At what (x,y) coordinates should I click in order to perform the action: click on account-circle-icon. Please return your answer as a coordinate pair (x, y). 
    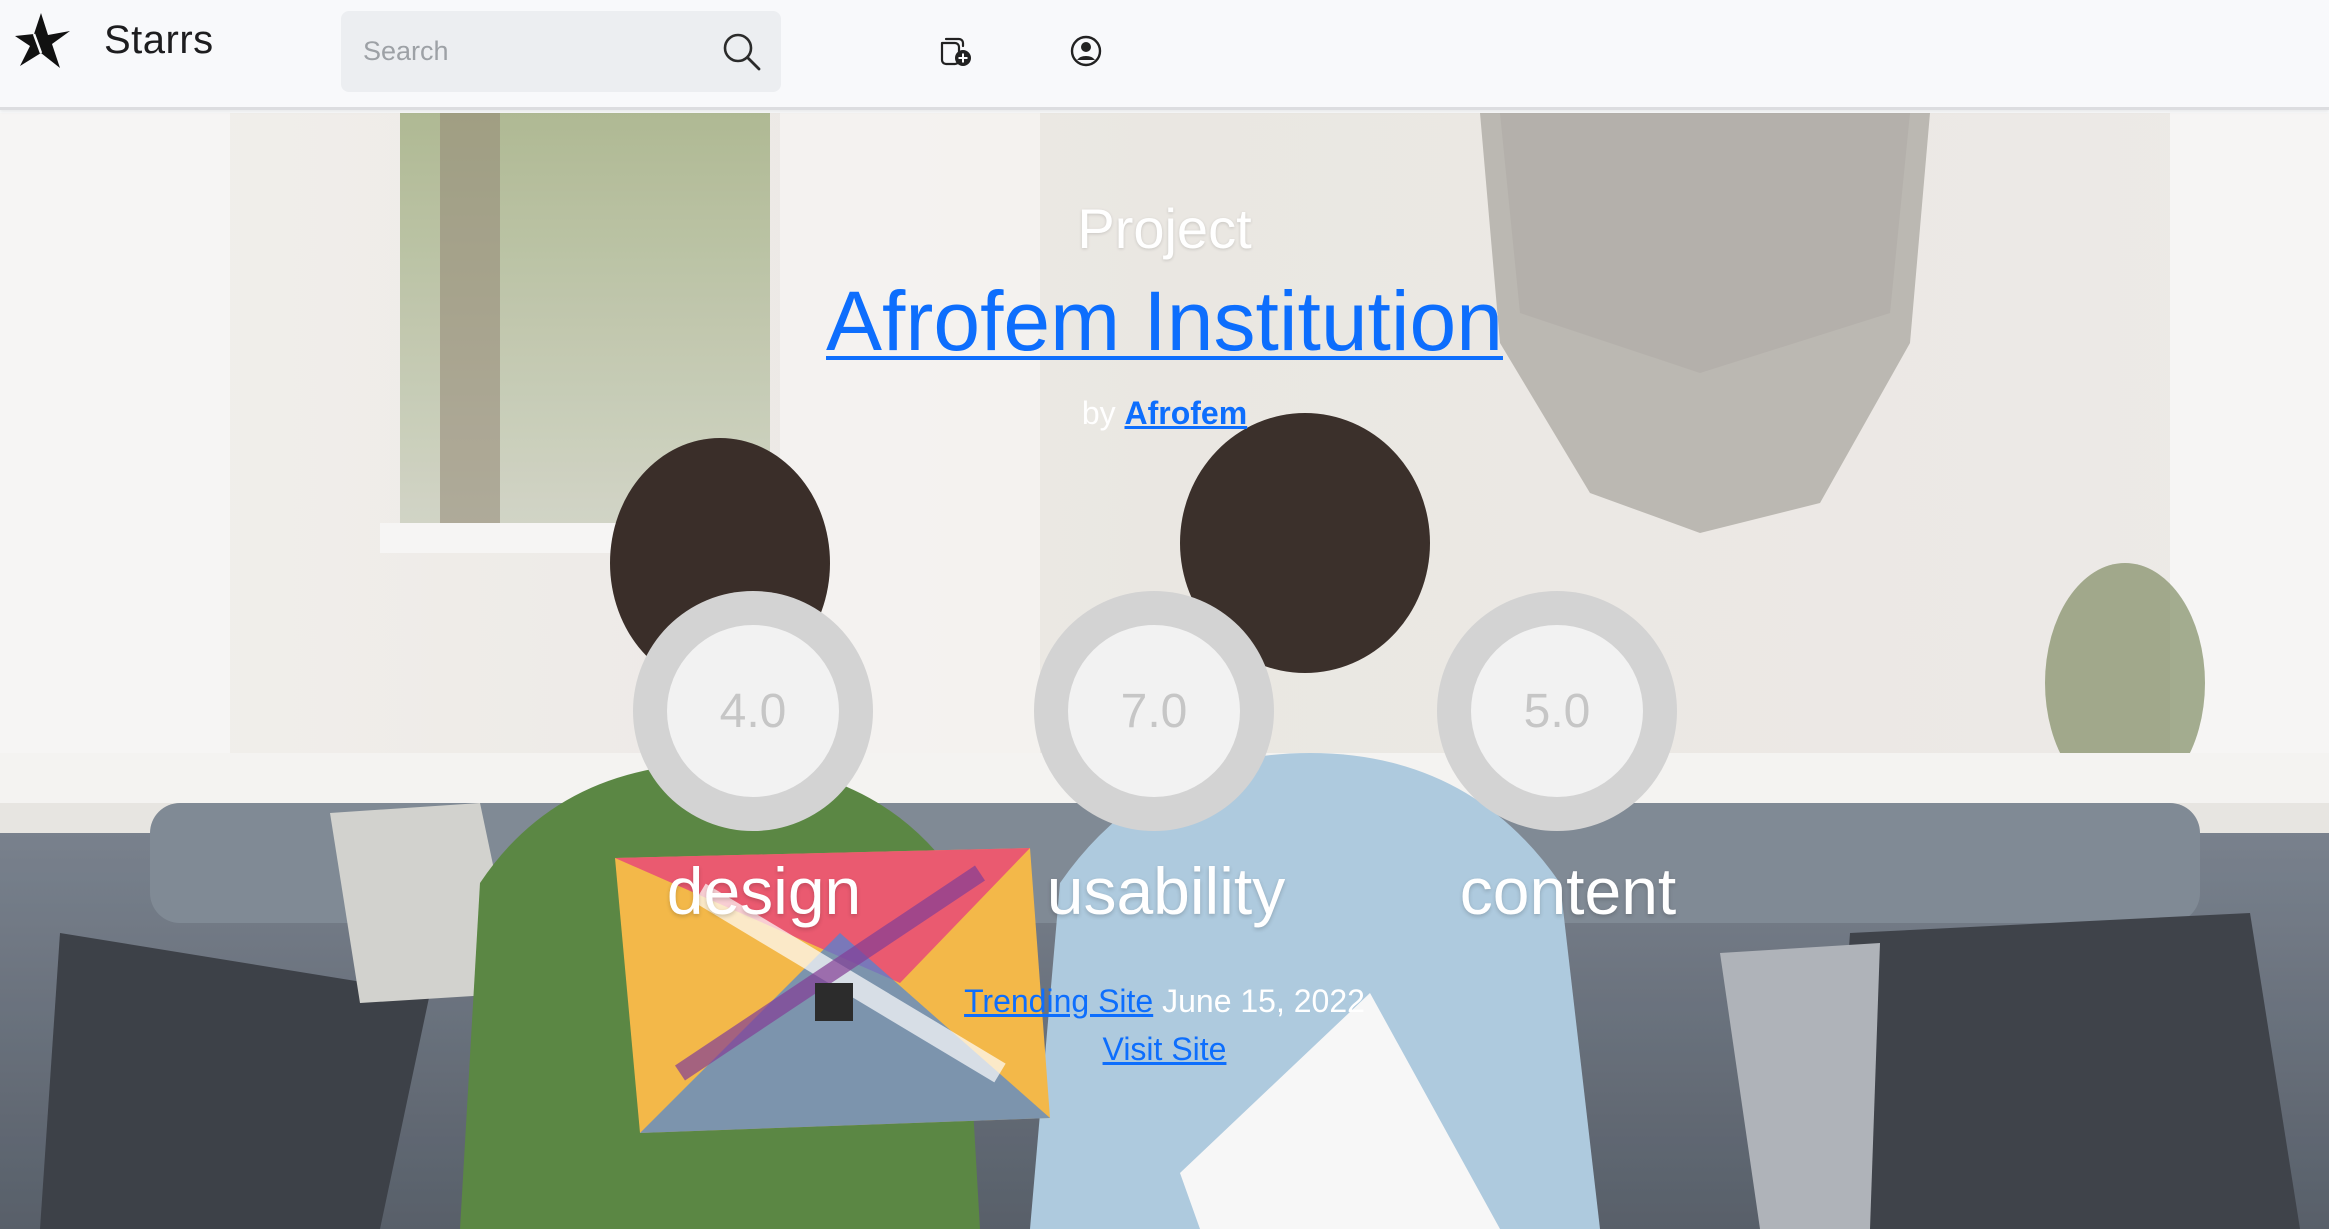
    Looking at the image, I should click on (1086, 51).